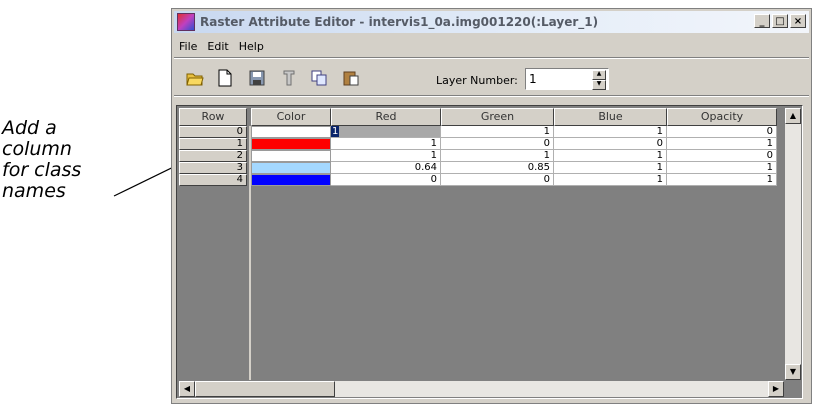  I want to click on menu-file: File, so click(188, 46).